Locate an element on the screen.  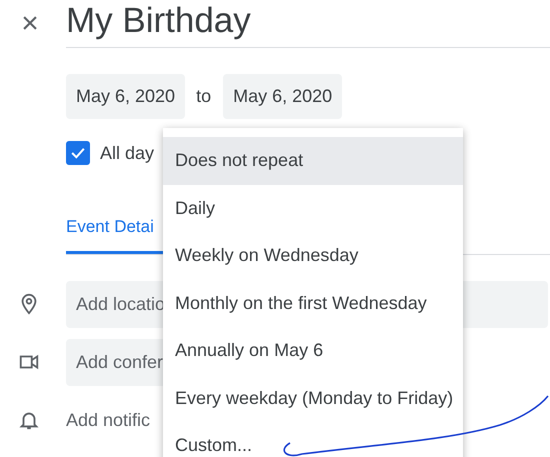
to-label: to is located at coordinates (204, 96).